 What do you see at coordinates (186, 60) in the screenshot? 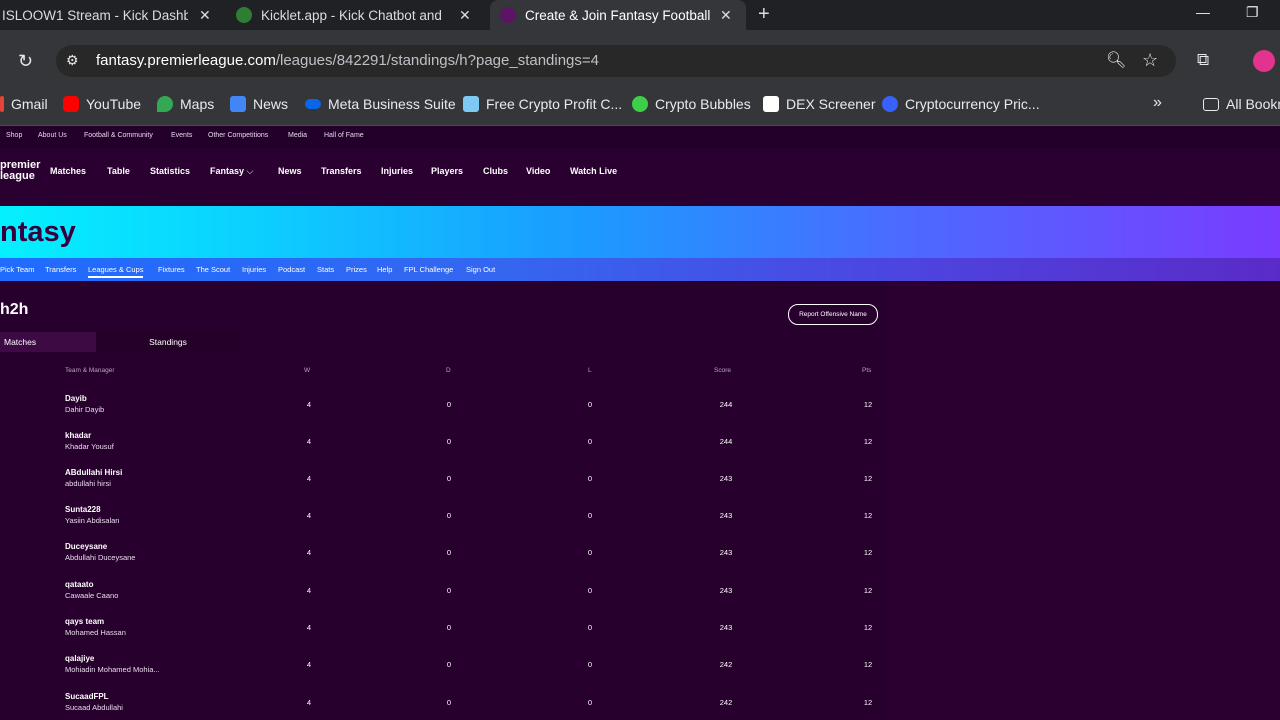
I see `url-host: fantasy.premierleague.com` at bounding box center [186, 60].